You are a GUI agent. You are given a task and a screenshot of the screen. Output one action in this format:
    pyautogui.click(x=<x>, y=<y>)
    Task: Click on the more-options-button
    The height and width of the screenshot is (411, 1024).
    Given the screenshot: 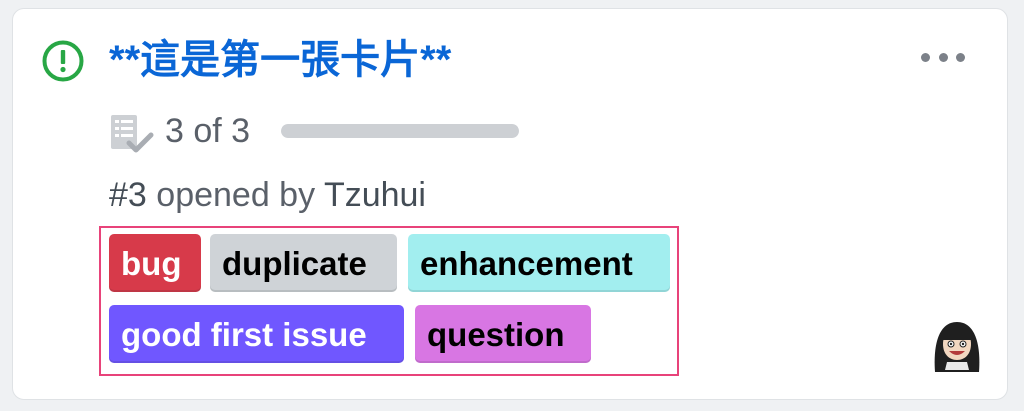 What is the action you would take?
    pyautogui.click(x=943, y=57)
    